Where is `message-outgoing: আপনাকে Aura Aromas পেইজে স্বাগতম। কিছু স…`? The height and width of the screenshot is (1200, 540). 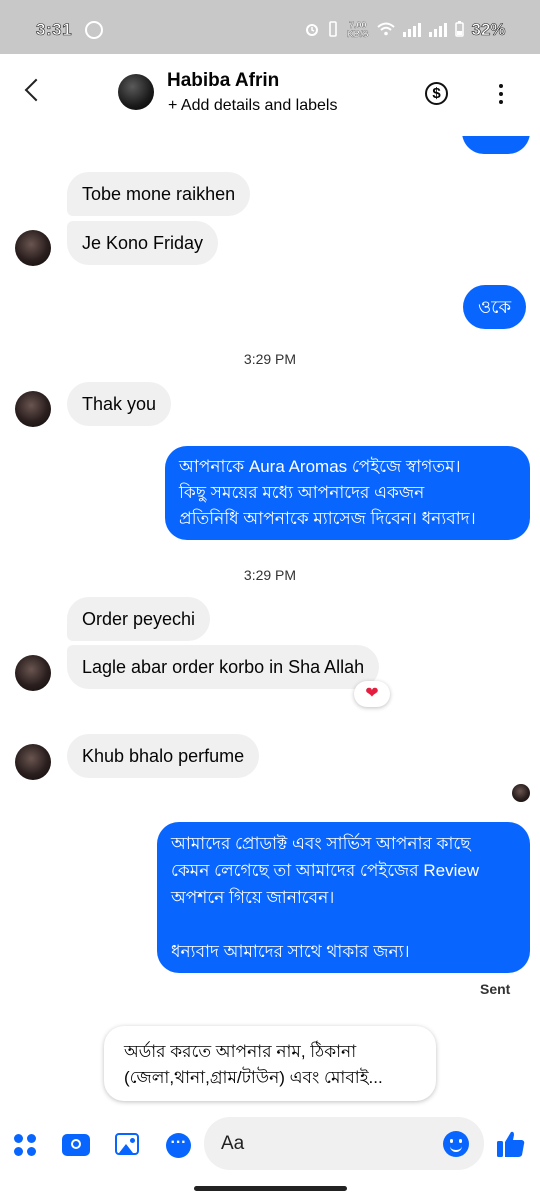
message-outgoing: আপনাকে Aura Aromas পেইজে স্বাগতম। কিছু স… is located at coordinates (347, 493).